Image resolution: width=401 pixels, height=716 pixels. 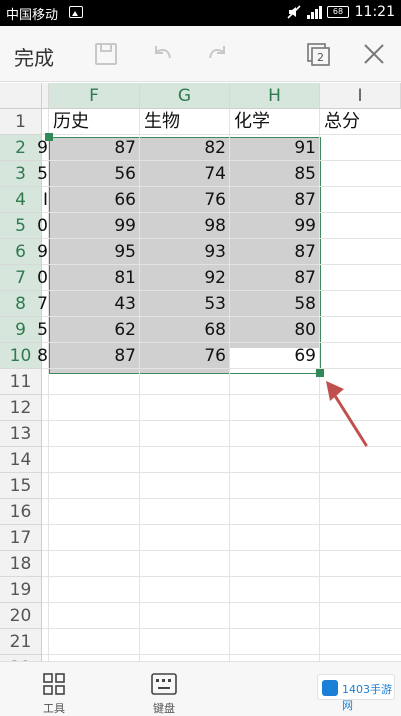 I want to click on tools-label: 工具, so click(x=54, y=708).